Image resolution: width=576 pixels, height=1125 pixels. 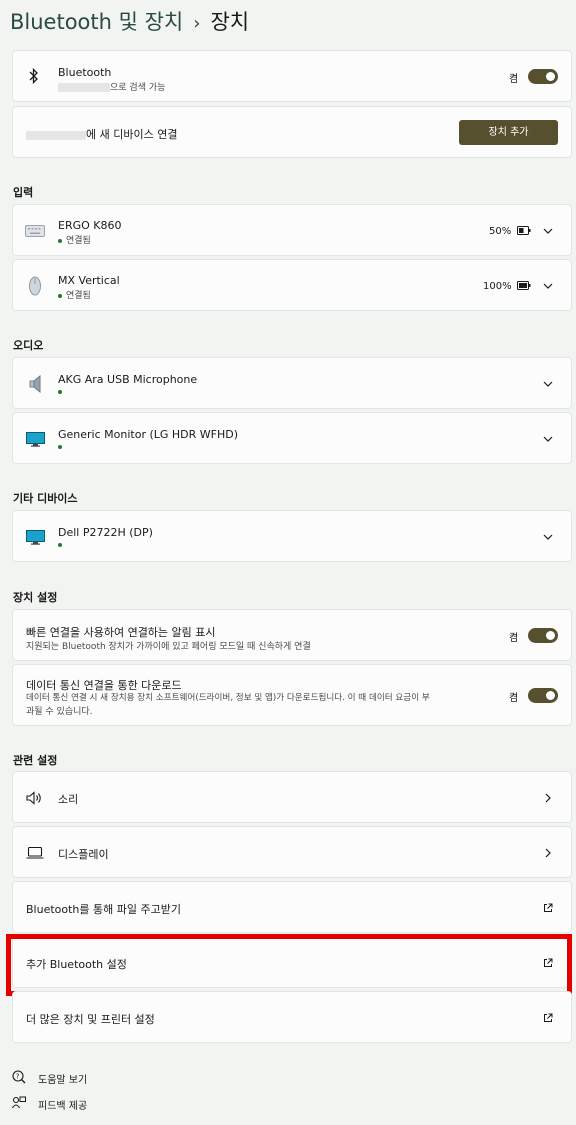 What do you see at coordinates (230, 22) in the screenshot?
I see `breadcrumb-current: 장치` at bounding box center [230, 22].